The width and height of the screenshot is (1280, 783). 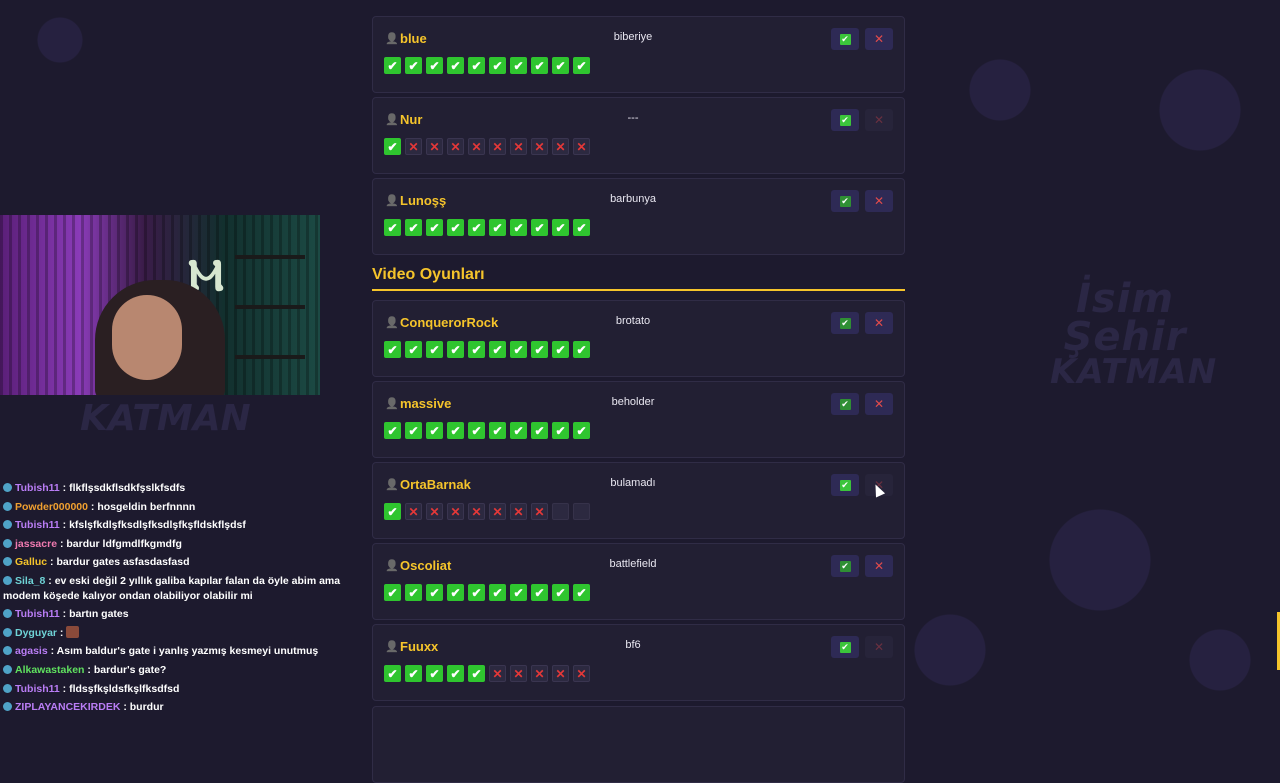 What do you see at coordinates (487, 511) in the screenshot?
I see `vote-row: ✔ ✕ ✕ ✕ ✕ ✕ ✕ ✕` at bounding box center [487, 511].